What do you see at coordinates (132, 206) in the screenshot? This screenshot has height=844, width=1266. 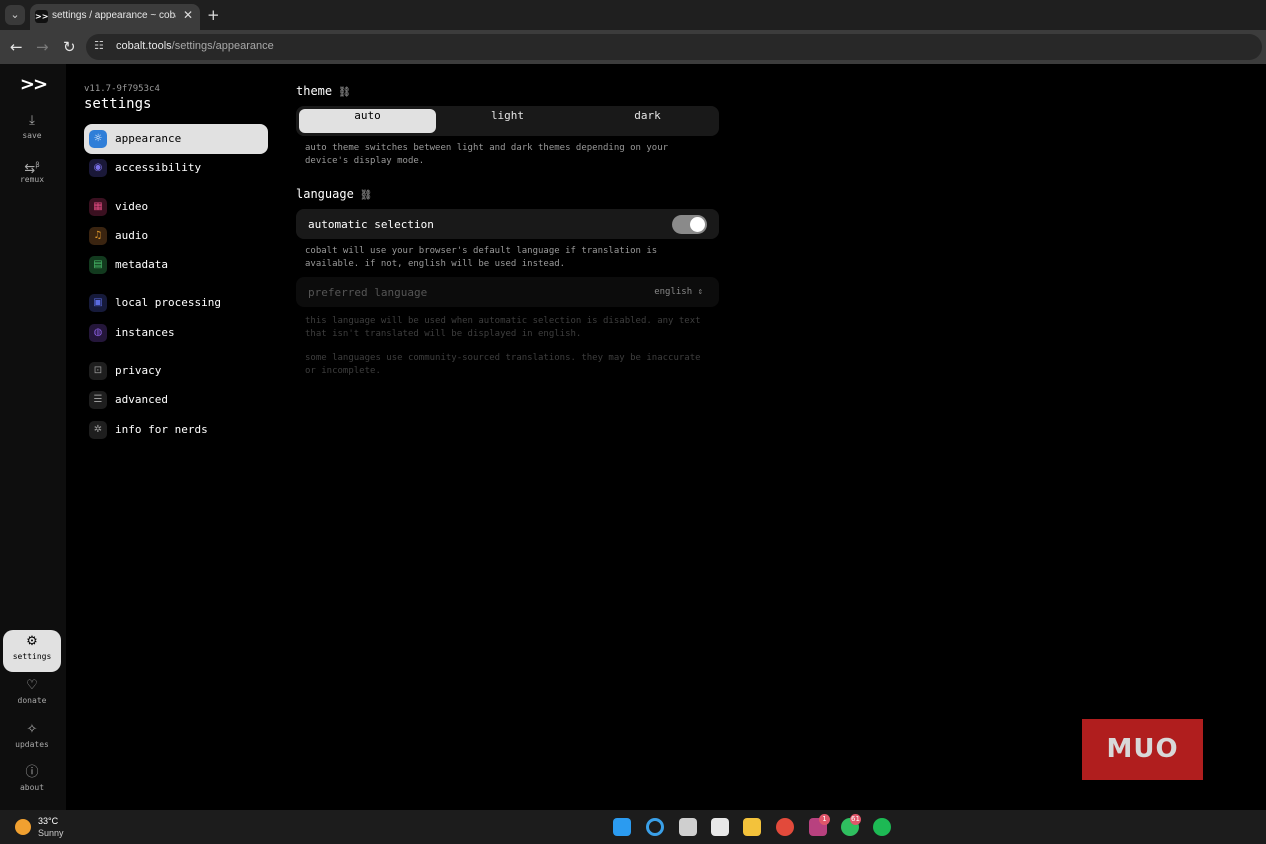 I see `settings-item-label: video` at bounding box center [132, 206].